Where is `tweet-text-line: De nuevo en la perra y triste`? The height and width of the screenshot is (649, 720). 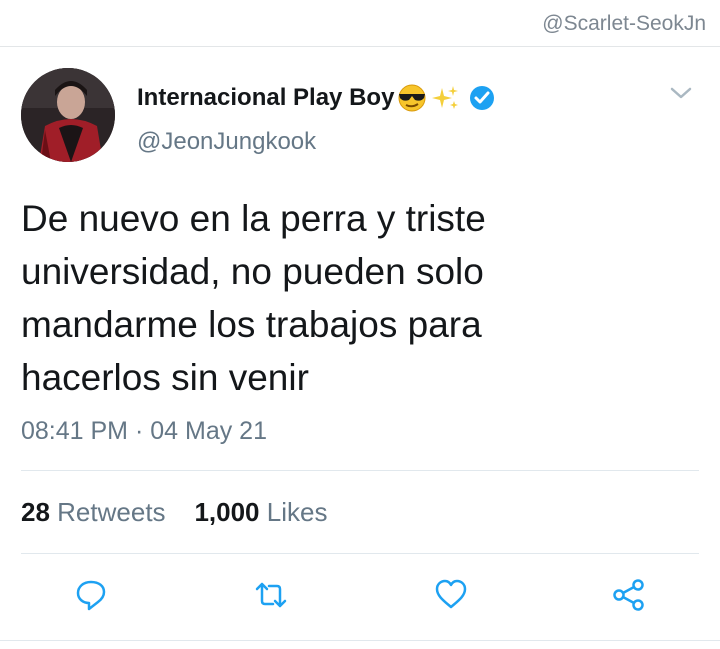 tweet-text-line: De nuevo en la perra y triste is located at coordinates (253, 218).